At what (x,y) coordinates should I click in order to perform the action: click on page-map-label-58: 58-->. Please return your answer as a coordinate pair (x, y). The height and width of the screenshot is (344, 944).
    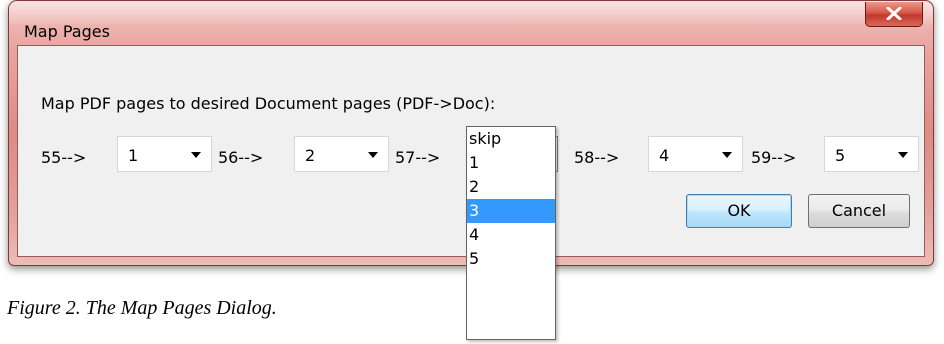
    Looking at the image, I should click on (597, 157).